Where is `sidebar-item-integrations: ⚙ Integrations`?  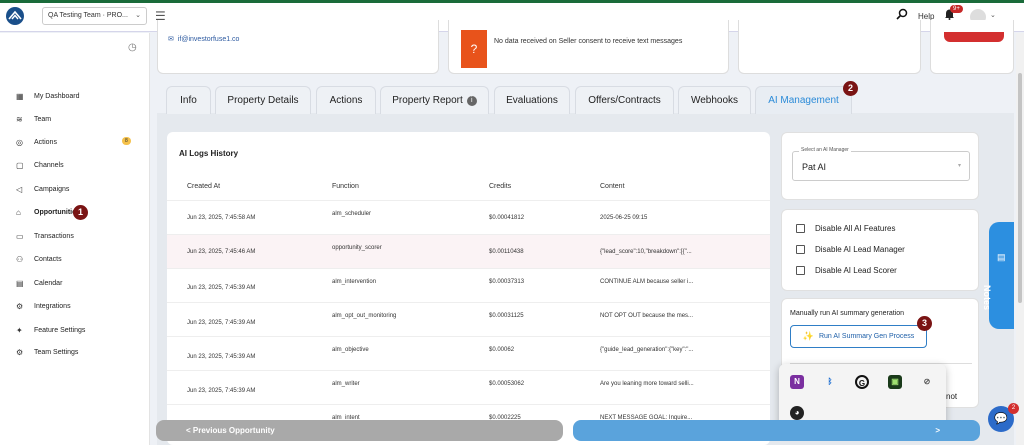
sidebar-item-integrations: ⚙ Integrations is located at coordinates (81, 306).